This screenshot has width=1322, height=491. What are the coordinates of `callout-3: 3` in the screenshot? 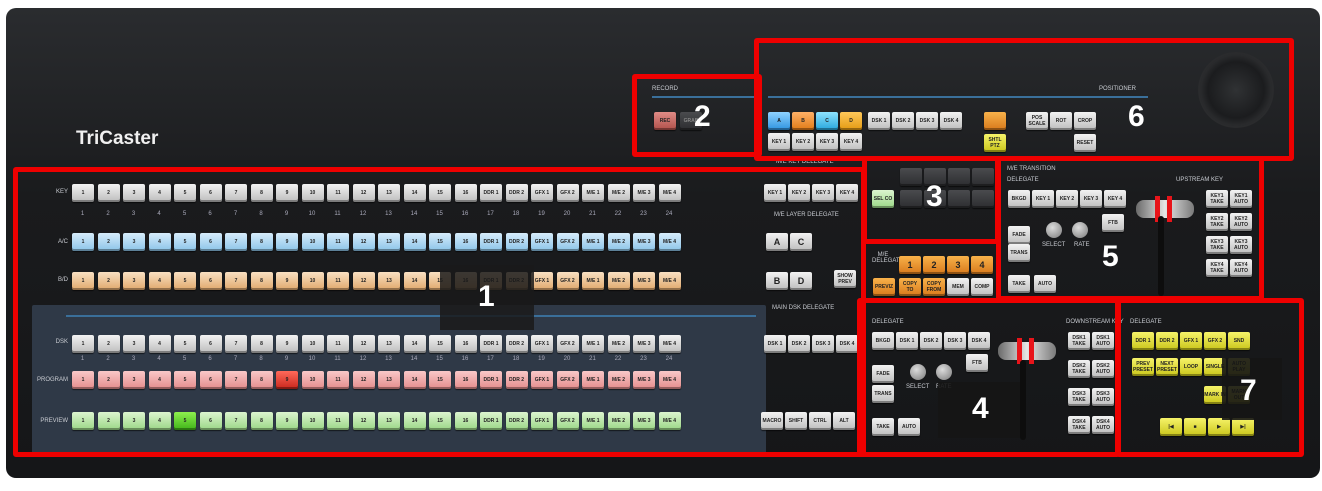 It's located at (934, 196).